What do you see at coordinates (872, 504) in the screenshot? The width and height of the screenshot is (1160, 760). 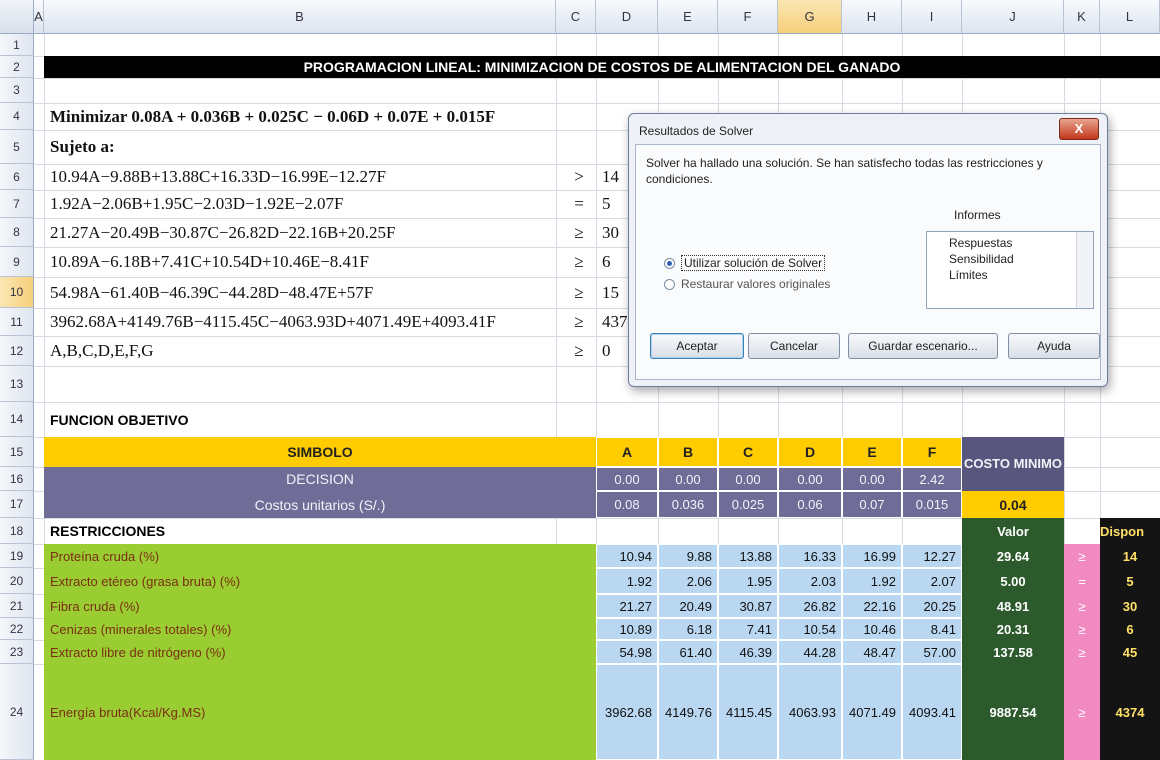 I see `costo-unitario-value: 0.07` at bounding box center [872, 504].